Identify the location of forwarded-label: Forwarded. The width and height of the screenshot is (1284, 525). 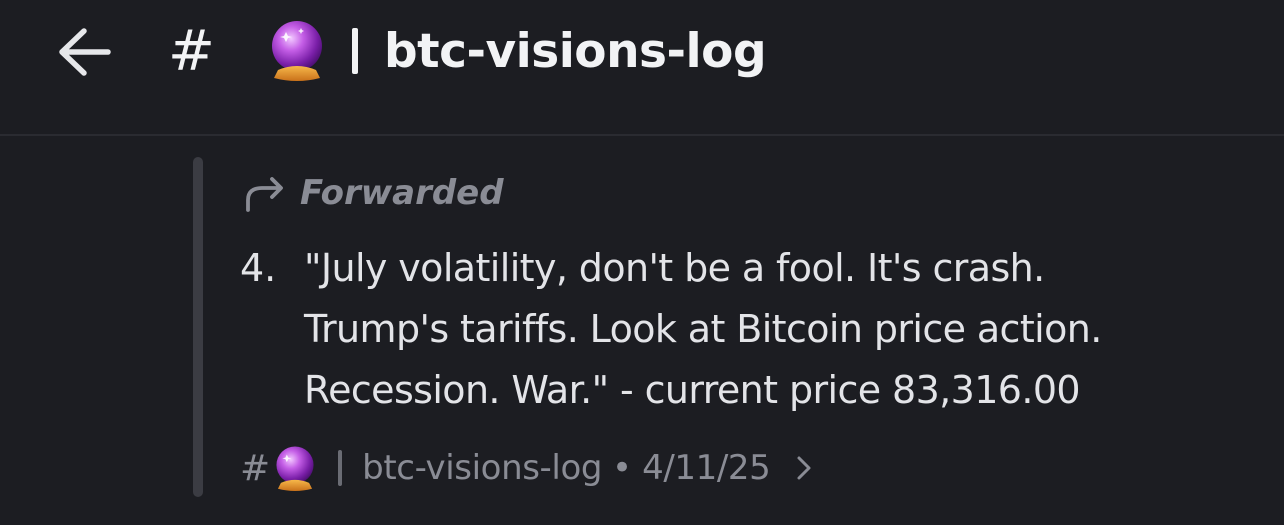
(402, 193).